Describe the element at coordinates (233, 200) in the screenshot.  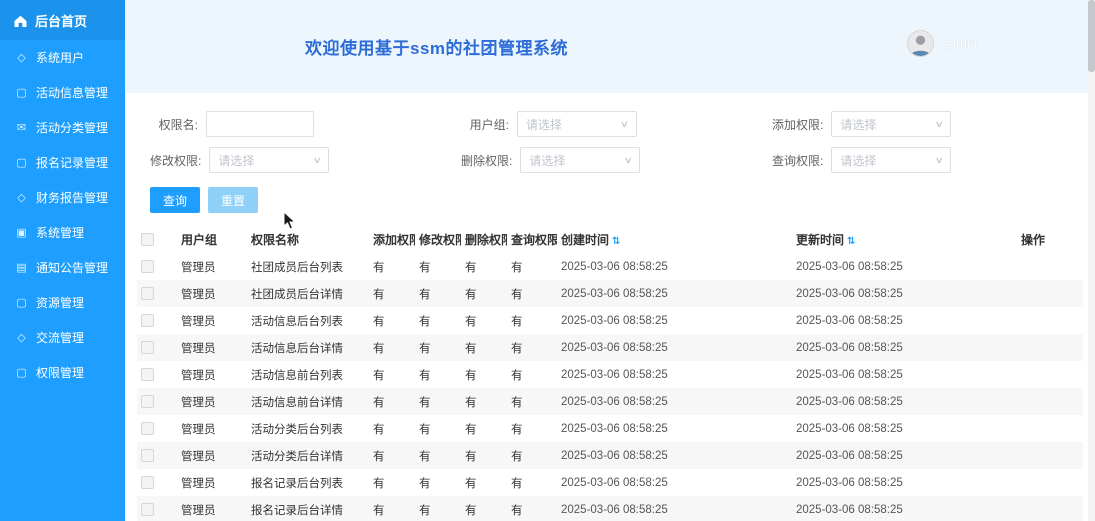
I see `reset-button: 重置` at that location.